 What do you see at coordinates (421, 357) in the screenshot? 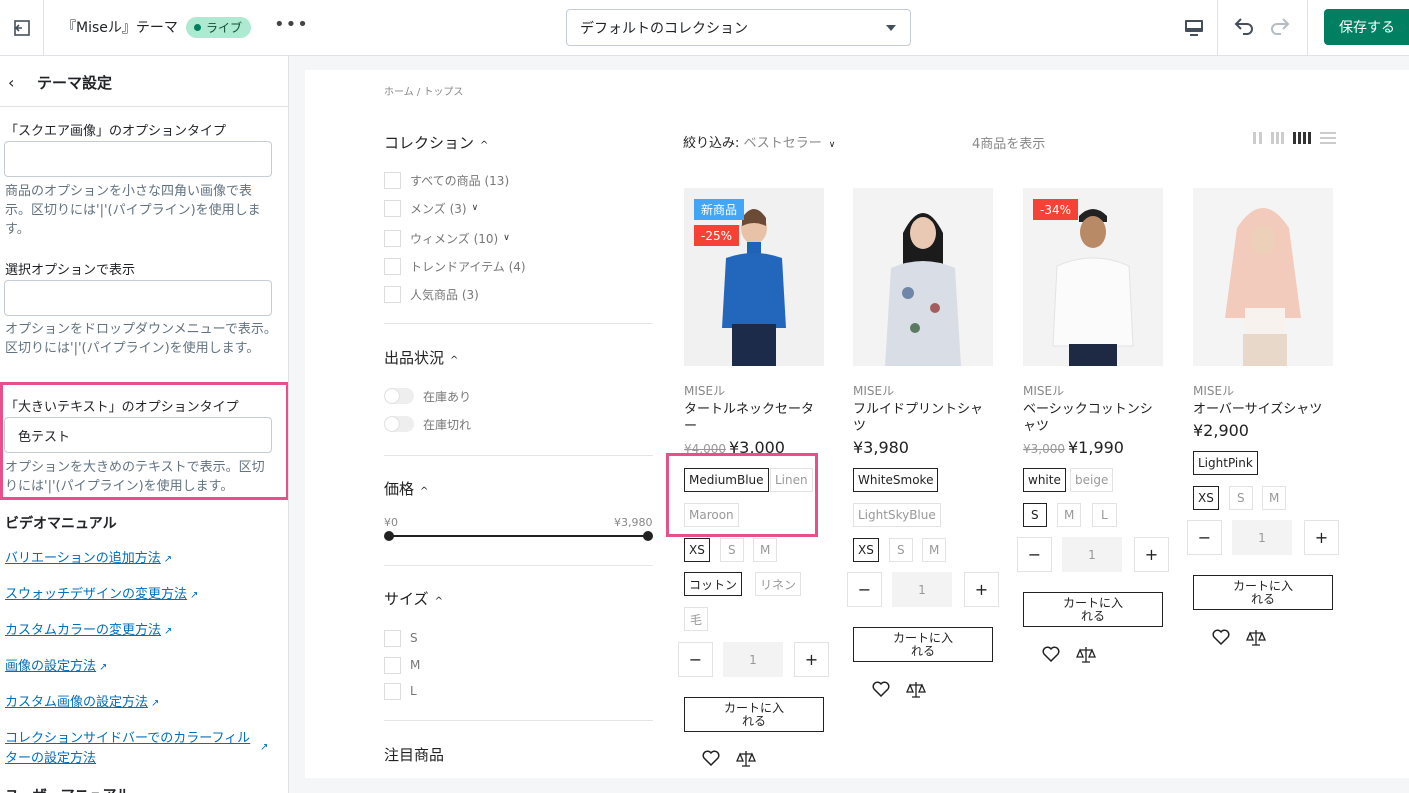
I see `filter-stock-title: 出品状況 ^` at bounding box center [421, 357].